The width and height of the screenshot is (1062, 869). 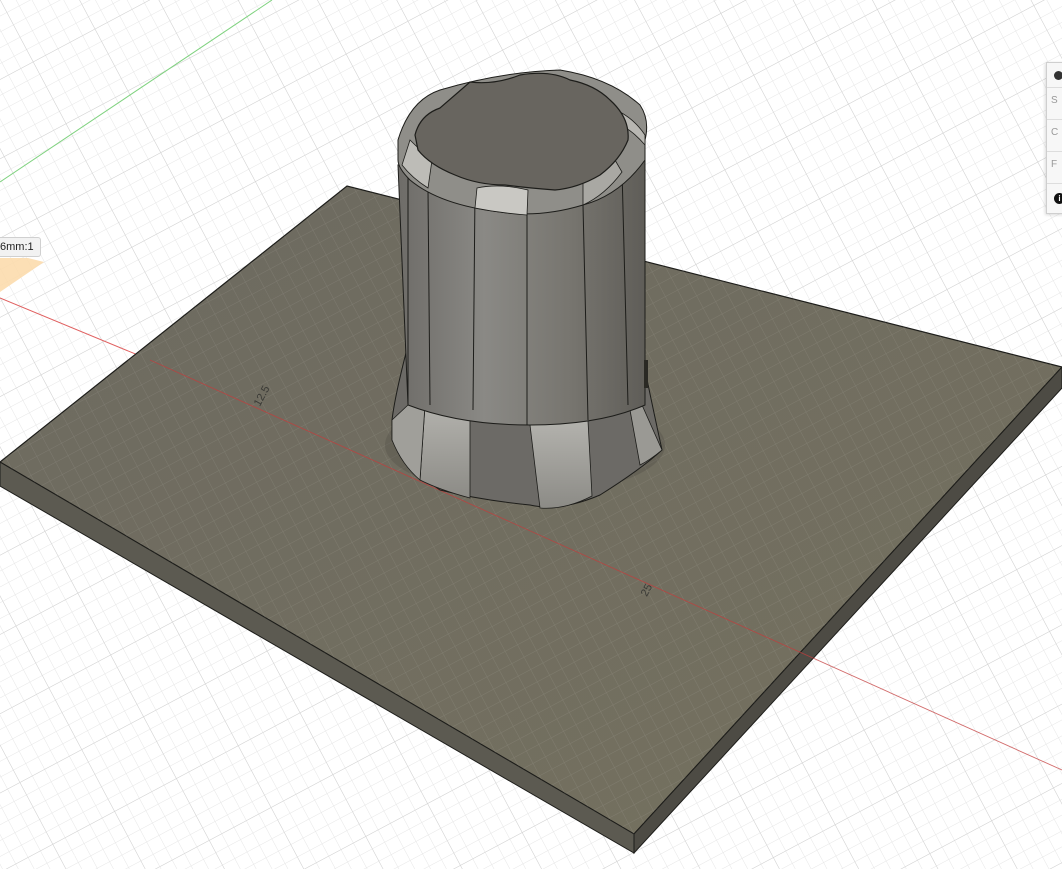 I want to click on panel-row-1: S, so click(x=1054, y=100).